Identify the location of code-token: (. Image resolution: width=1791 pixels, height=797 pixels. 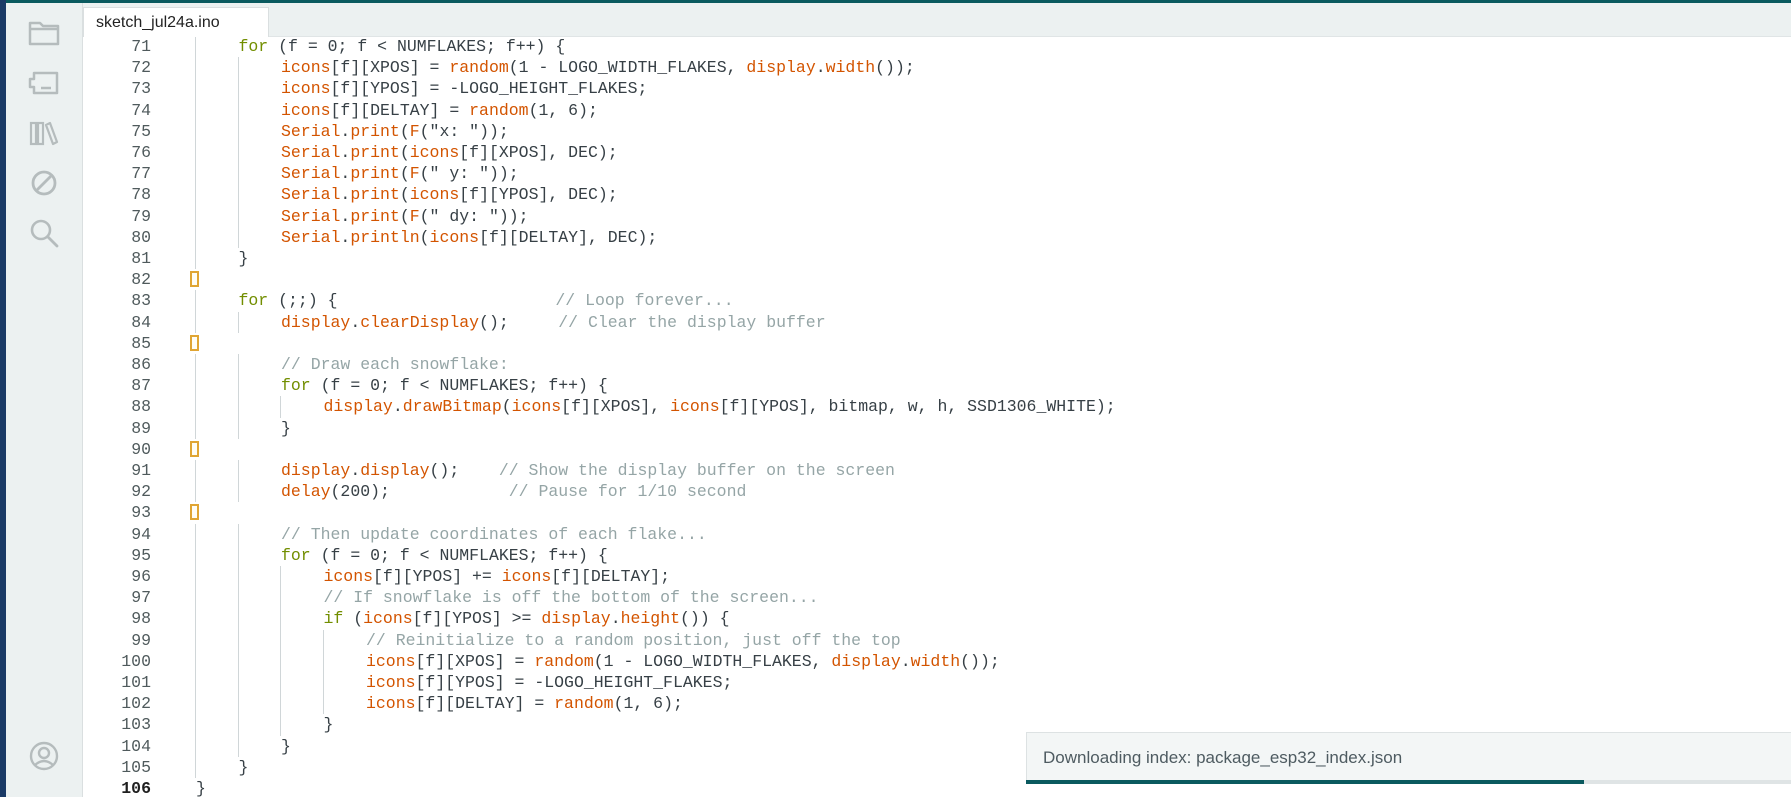
(404, 174).